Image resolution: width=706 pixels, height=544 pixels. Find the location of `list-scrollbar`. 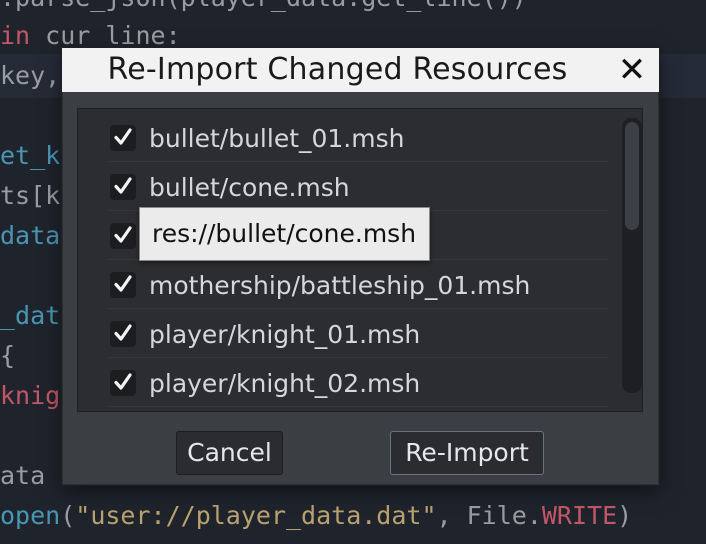

list-scrollbar is located at coordinates (632, 255).